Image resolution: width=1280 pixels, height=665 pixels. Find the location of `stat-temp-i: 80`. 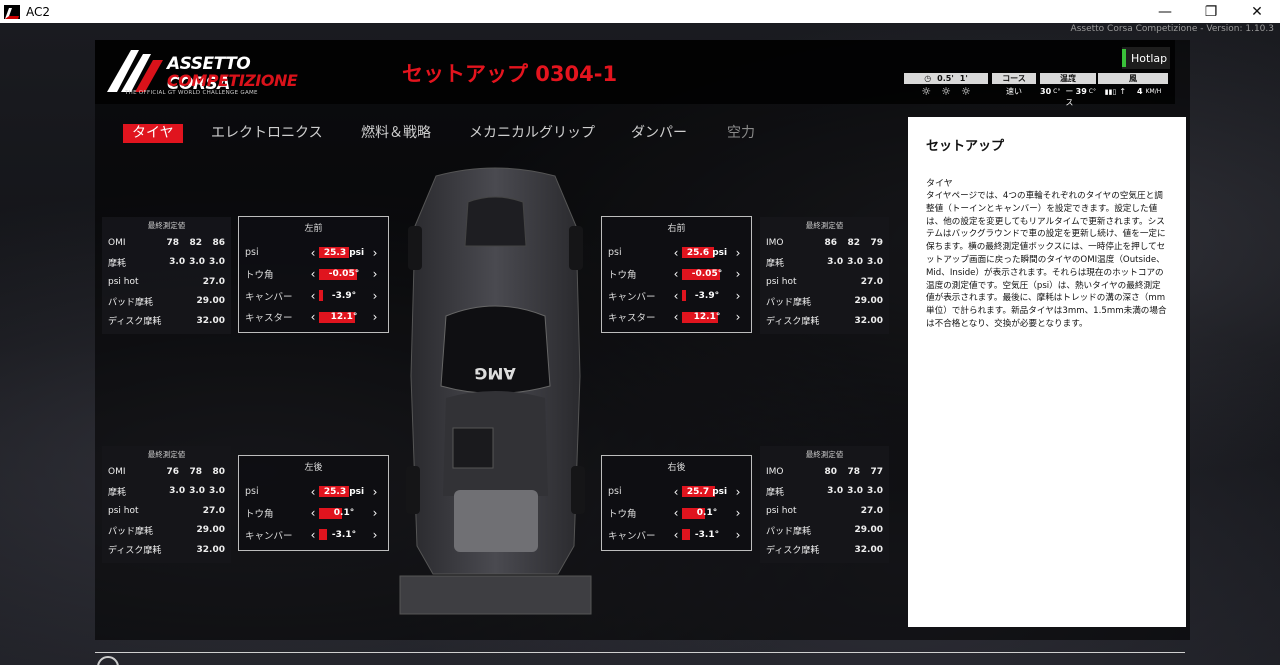

stat-temp-i: 80 is located at coordinates (218, 471).